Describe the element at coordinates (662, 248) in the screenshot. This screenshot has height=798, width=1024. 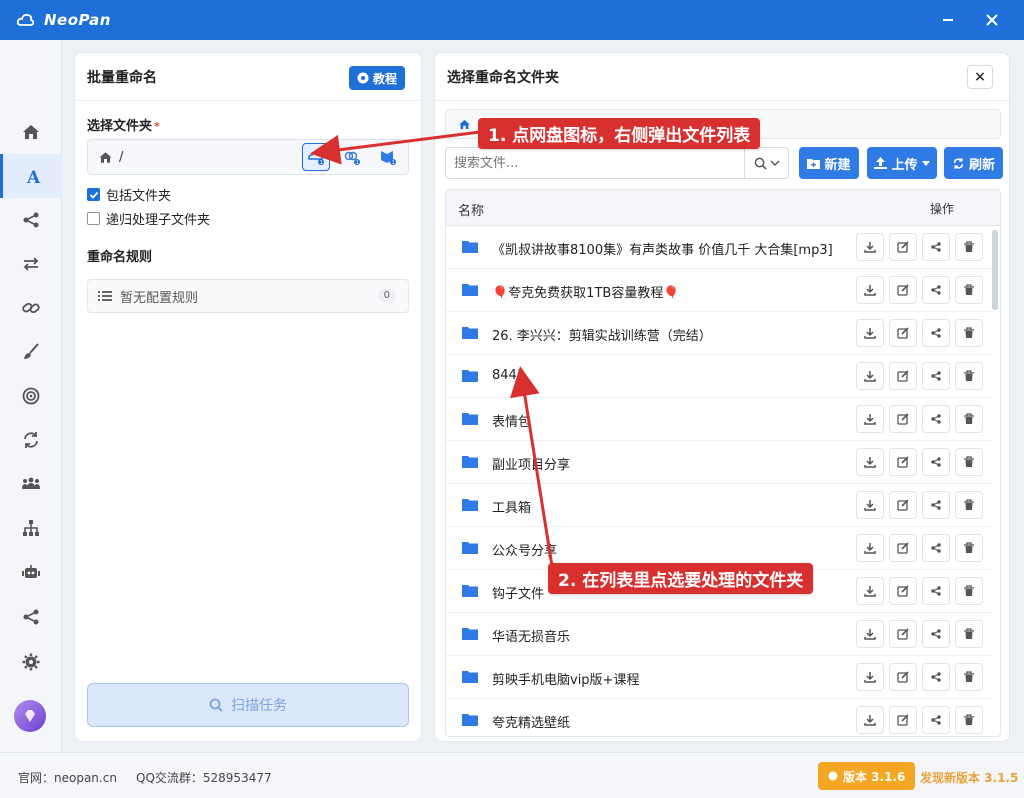
I see `file-name: 《凯叔讲故事8100集》有声类故事 价值几千 大合集[mp3]` at that location.